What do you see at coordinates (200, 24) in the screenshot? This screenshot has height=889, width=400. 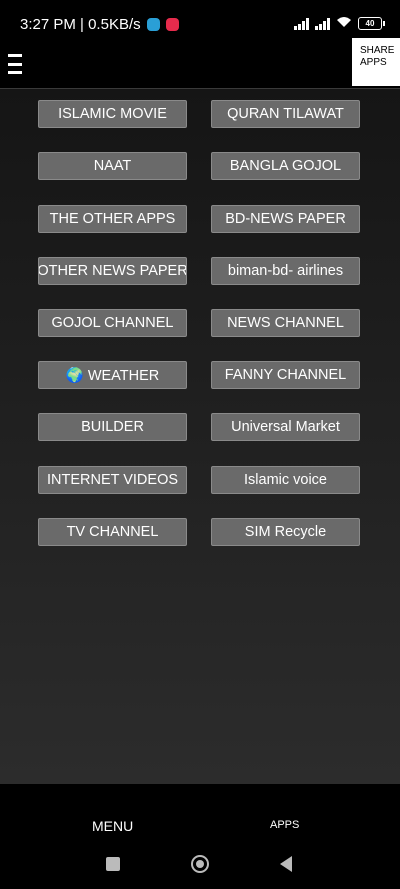 I see `status-bar: 3:27 PM | 0.5KB/s 40` at bounding box center [200, 24].